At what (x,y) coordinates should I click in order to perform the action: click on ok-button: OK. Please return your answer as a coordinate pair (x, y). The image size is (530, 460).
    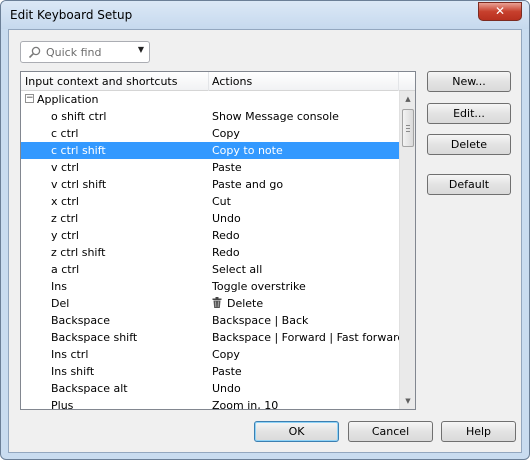
    Looking at the image, I should click on (296, 431).